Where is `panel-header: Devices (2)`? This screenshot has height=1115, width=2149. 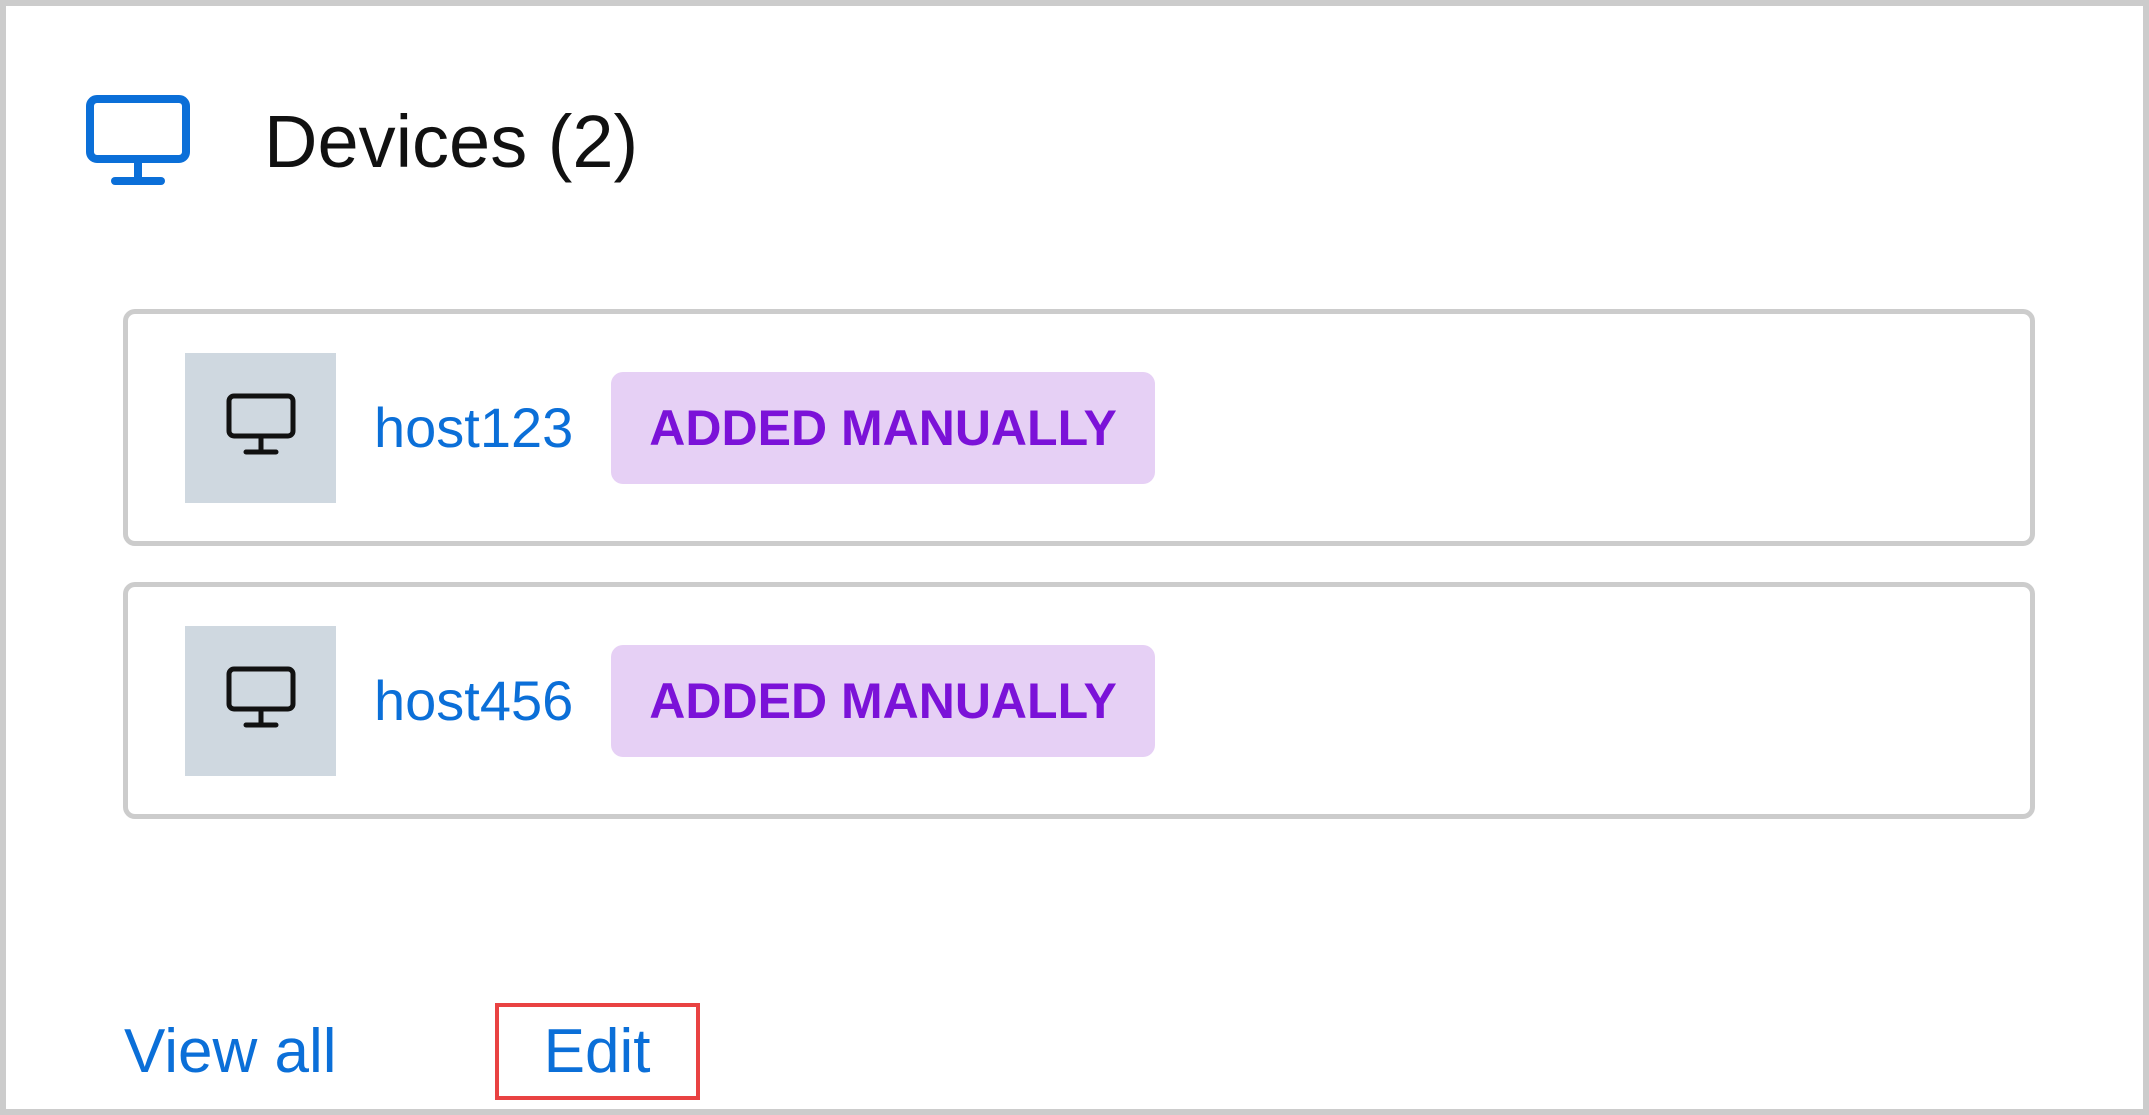 panel-header: Devices (2) is located at coordinates (360, 141).